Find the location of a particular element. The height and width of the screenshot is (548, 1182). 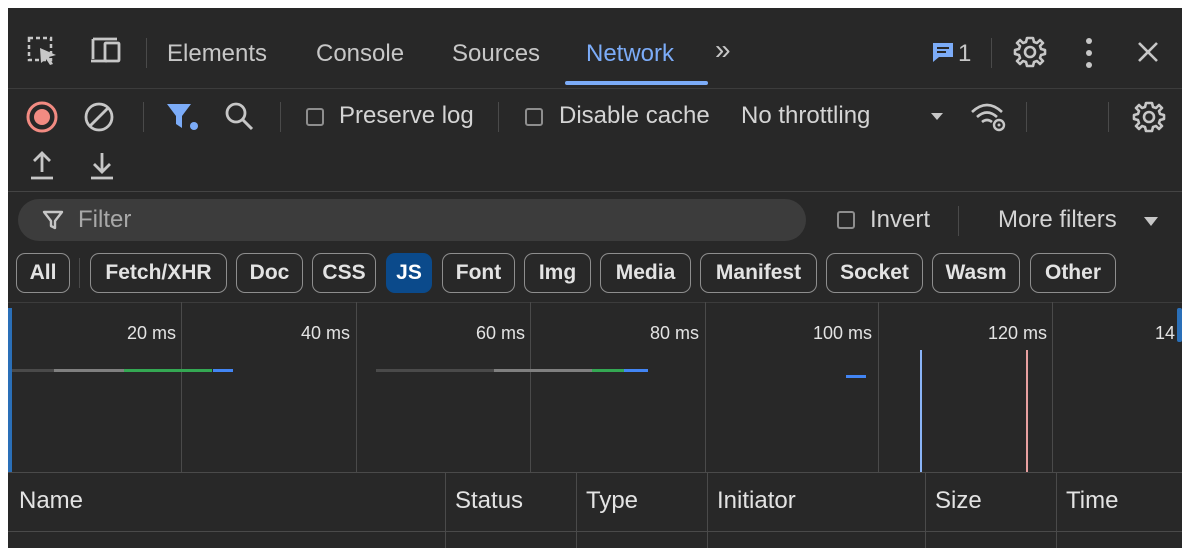

load-event-marker is located at coordinates (1027, 411).